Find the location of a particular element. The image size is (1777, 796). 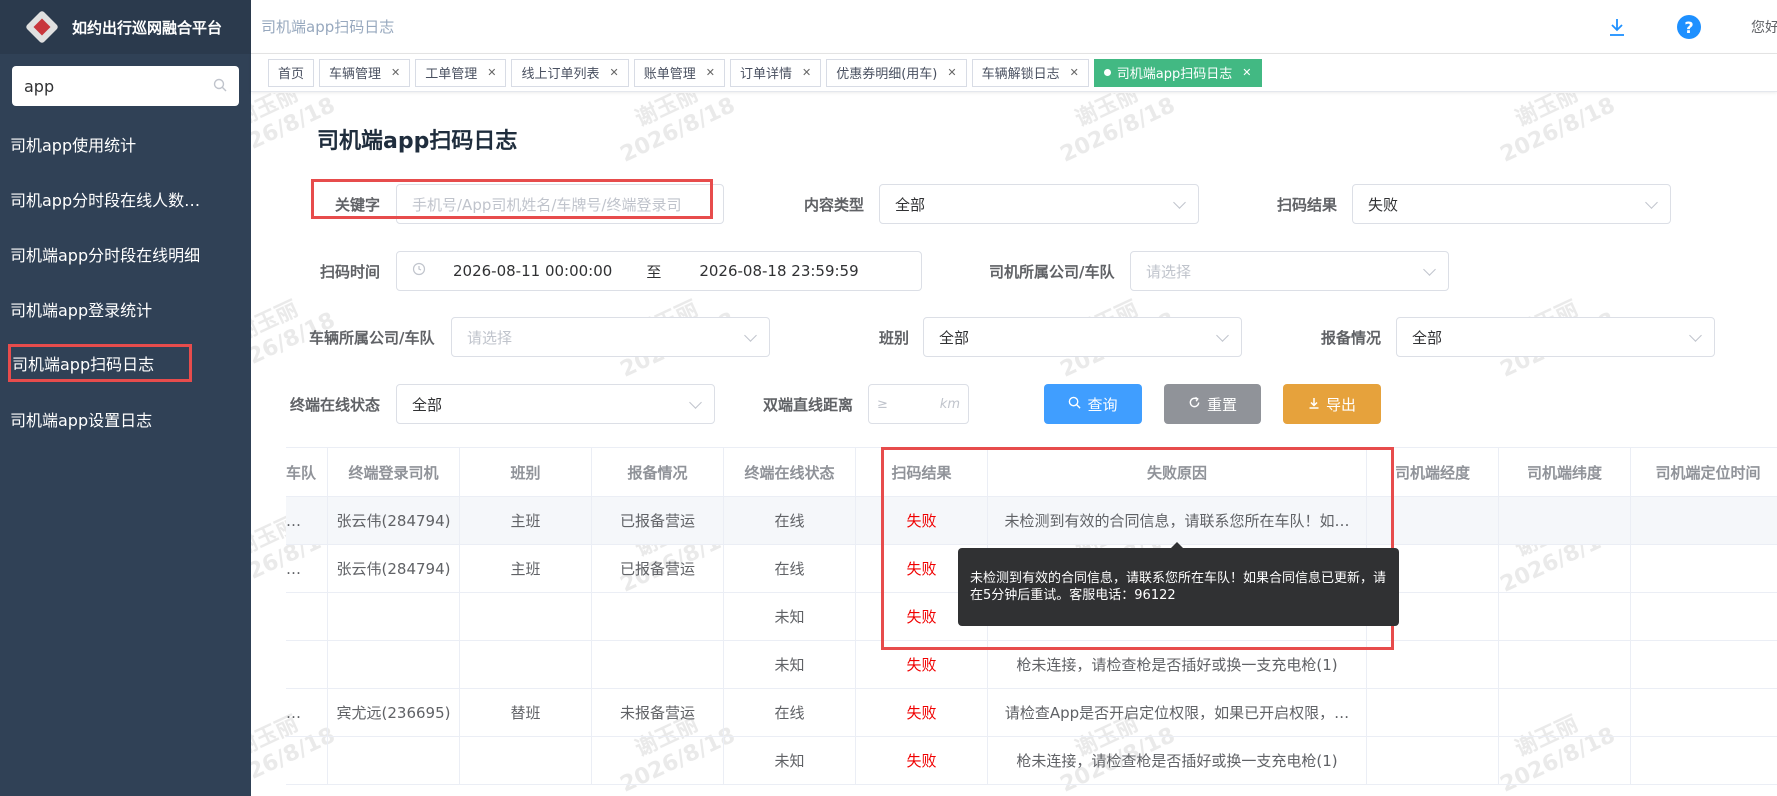

shift-label: 班别 is located at coordinates (894, 338).